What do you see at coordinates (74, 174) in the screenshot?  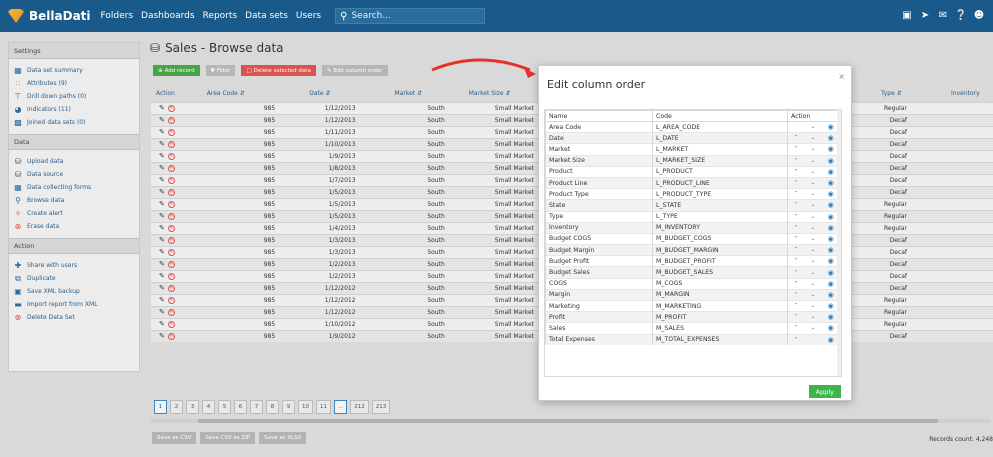 I see `sidebar-item-data-source: ⛁ Data source` at bounding box center [74, 174].